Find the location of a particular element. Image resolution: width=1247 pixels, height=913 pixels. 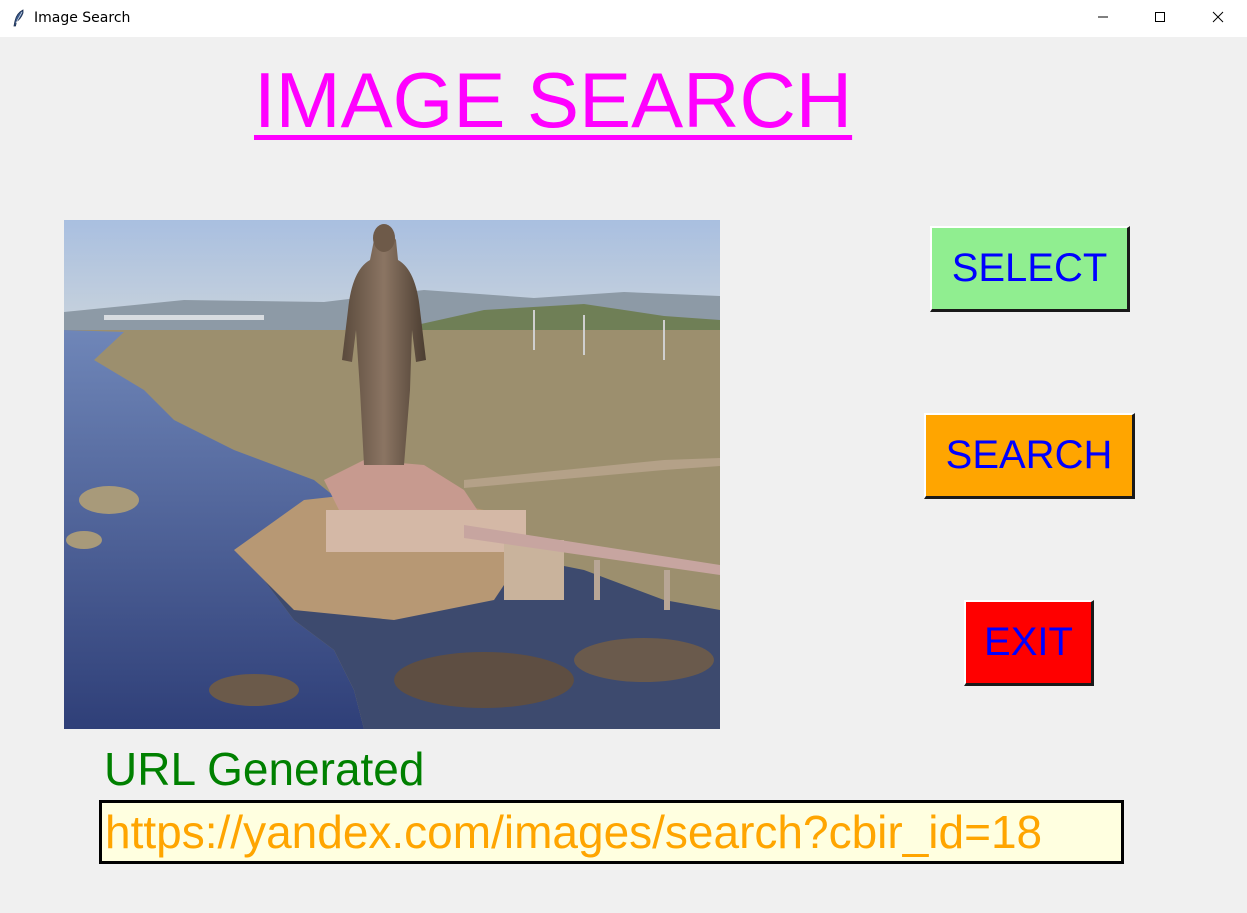

minimize-button is located at coordinates (1103, 18).